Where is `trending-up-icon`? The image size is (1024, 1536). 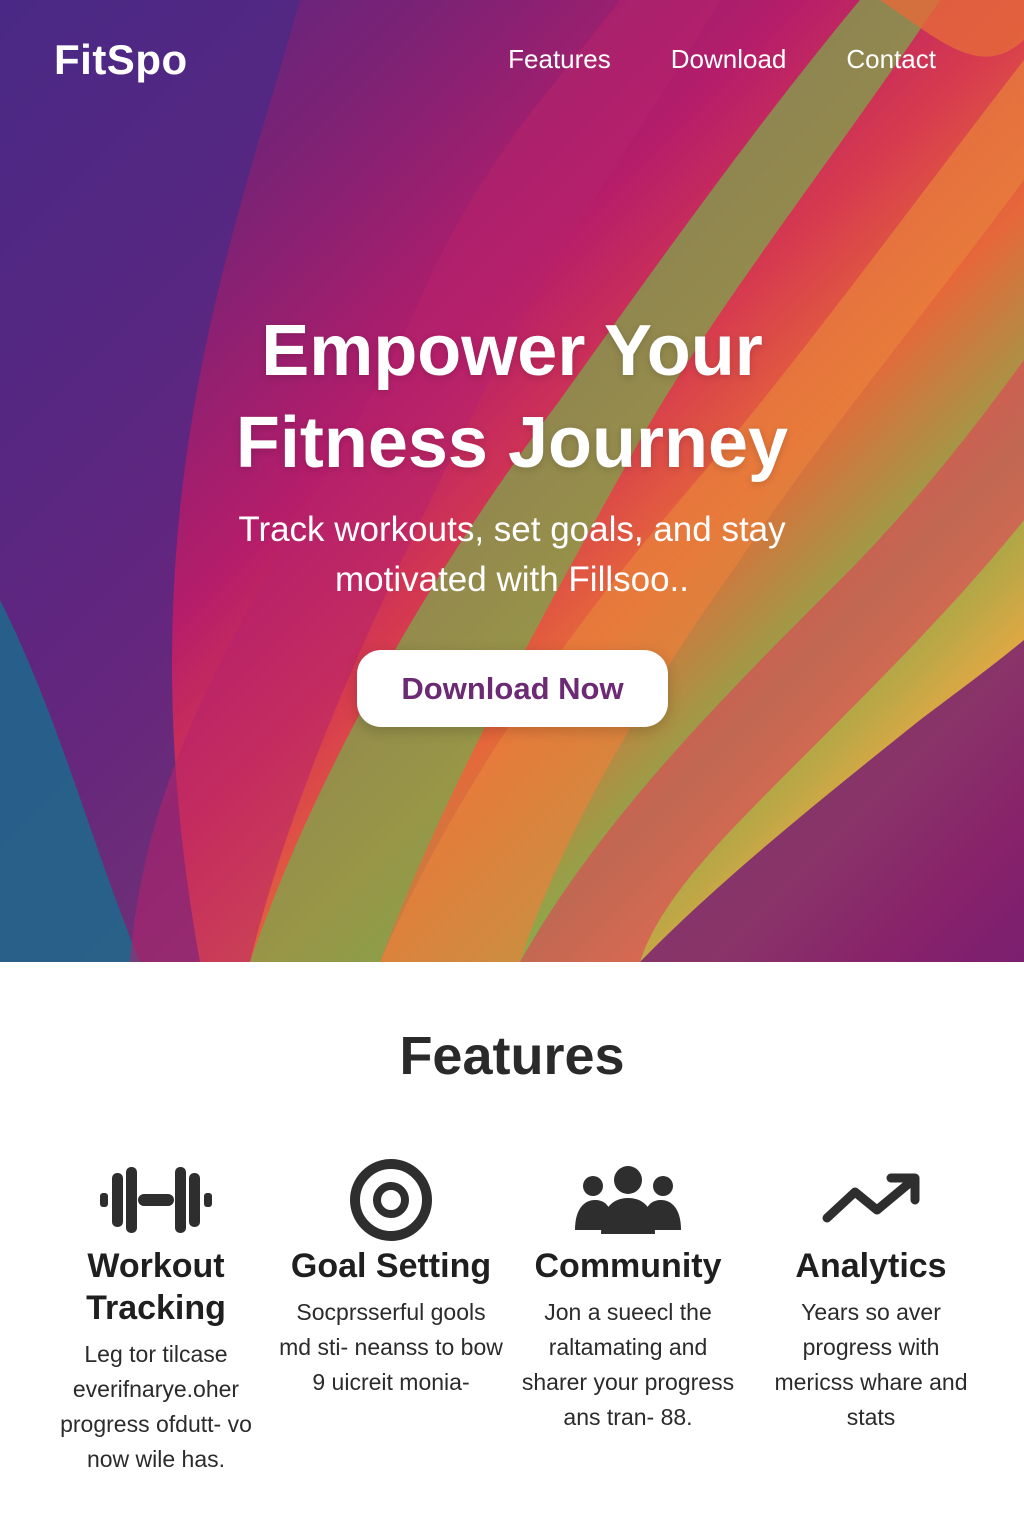 trending-up-icon is located at coordinates (871, 1200).